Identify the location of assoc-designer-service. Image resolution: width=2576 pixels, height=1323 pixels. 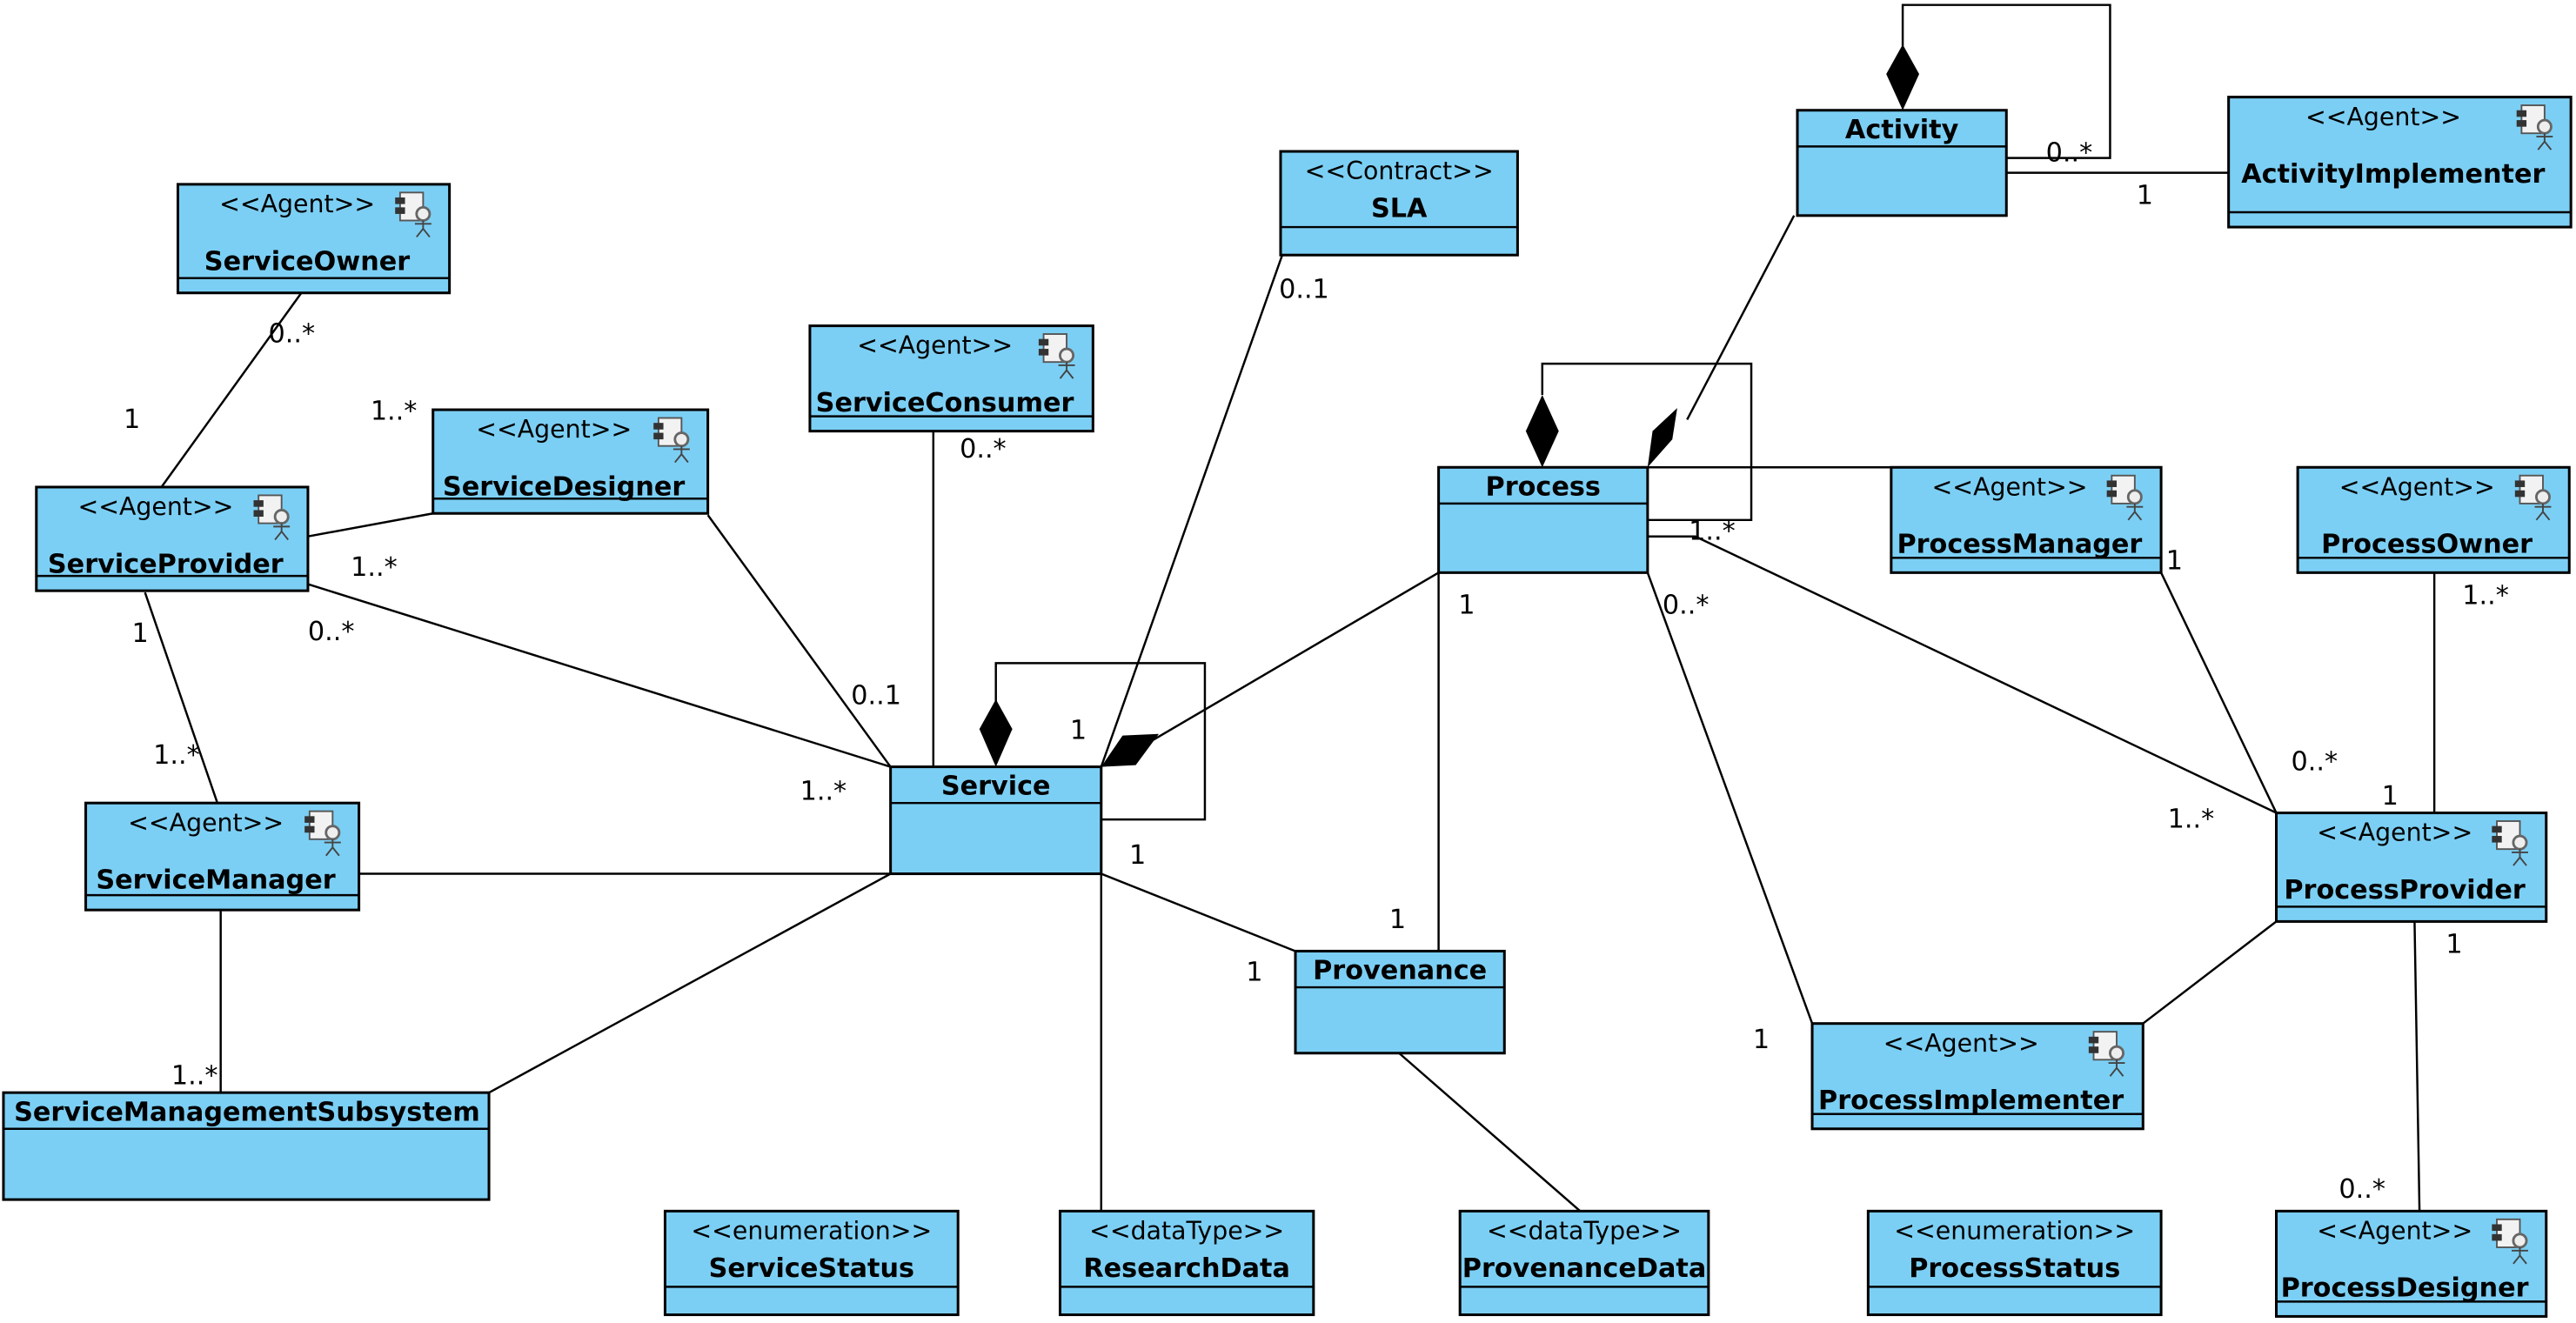
(799, 641).